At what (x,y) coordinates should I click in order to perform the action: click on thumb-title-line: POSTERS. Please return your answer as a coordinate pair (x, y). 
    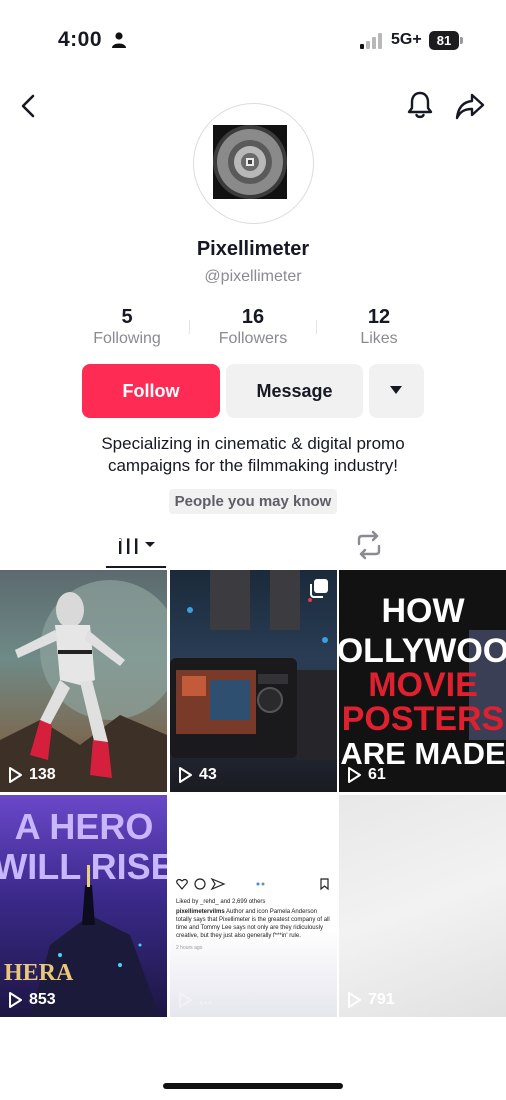
    Looking at the image, I should click on (423, 719).